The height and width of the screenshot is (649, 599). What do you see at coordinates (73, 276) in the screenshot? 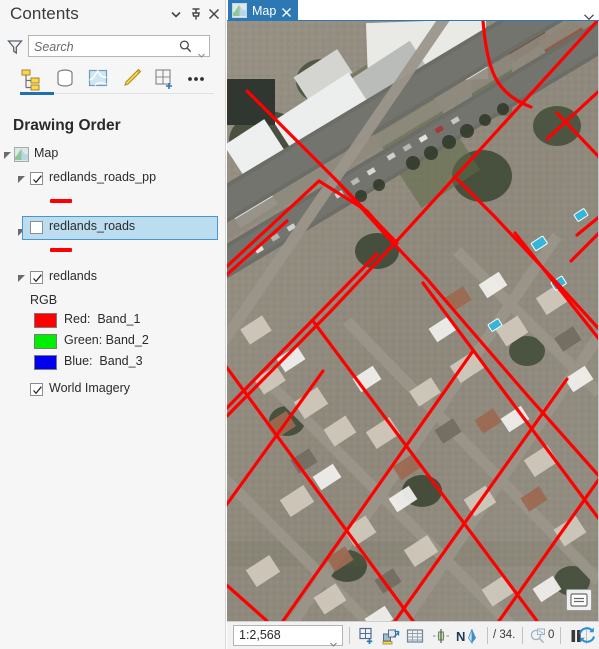
I see `tree-item-label: redlands` at bounding box center [73, 276].